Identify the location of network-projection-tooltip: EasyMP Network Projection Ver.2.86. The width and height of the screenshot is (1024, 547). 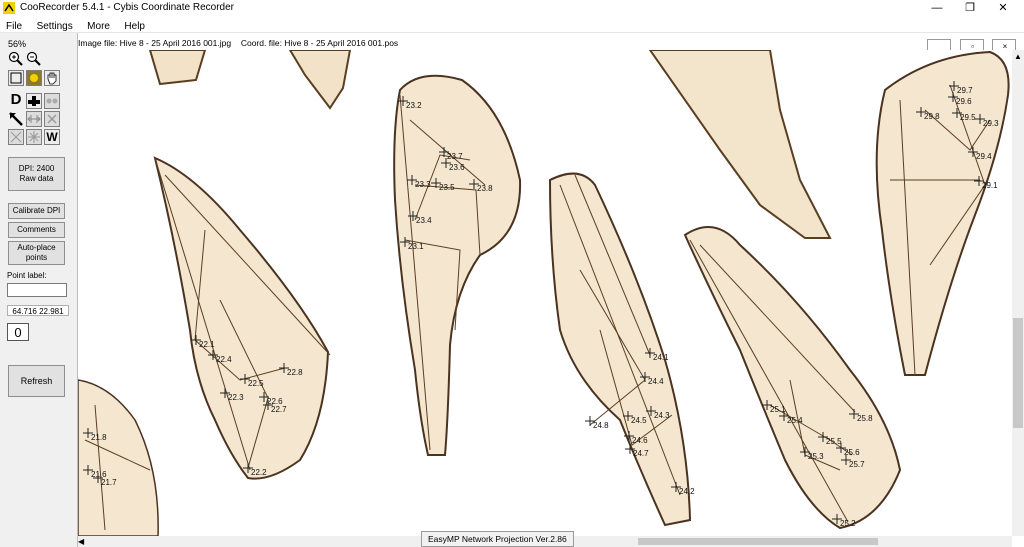
(497, 539).